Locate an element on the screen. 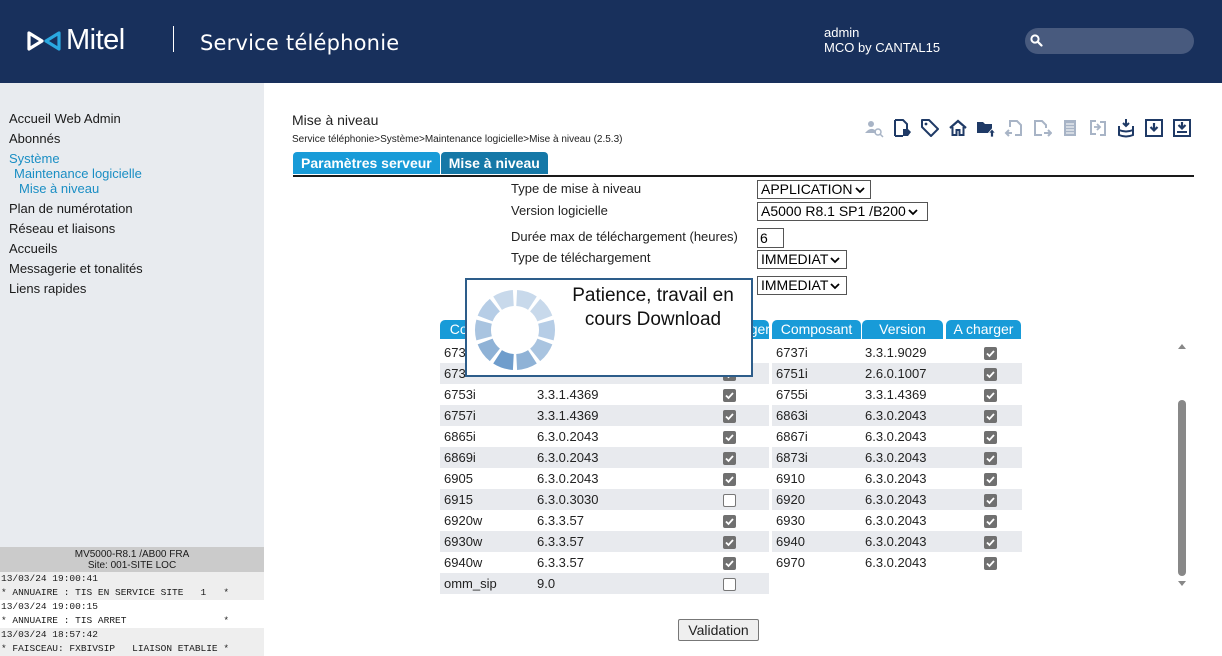  chevron-down-icon is located at coordinates (835, 259).